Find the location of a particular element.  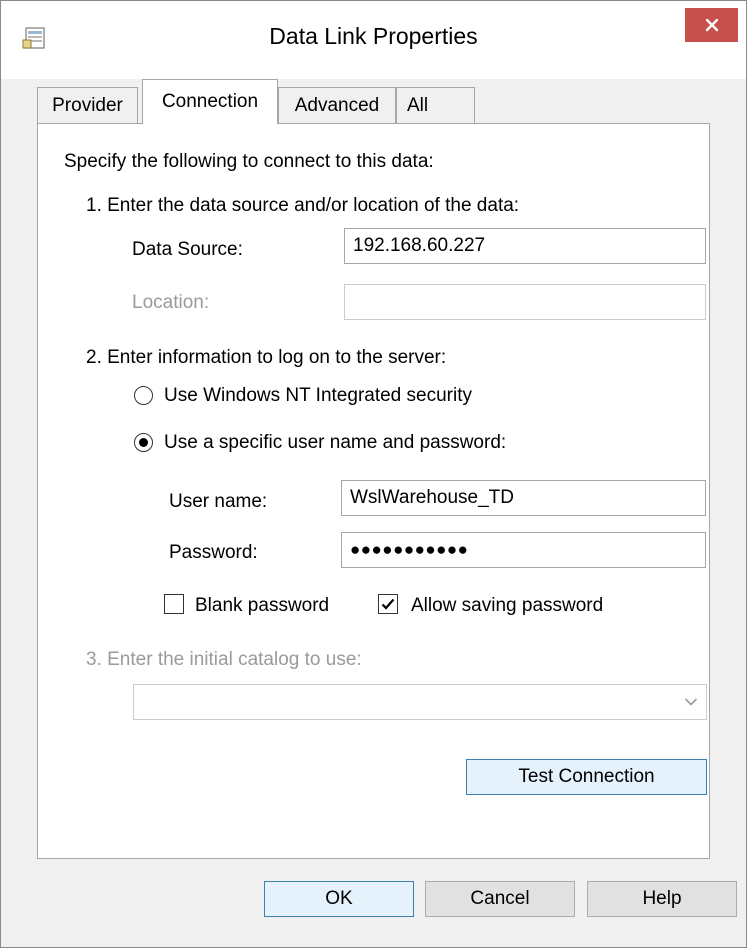

location-input is located at coordinates (525, 302).